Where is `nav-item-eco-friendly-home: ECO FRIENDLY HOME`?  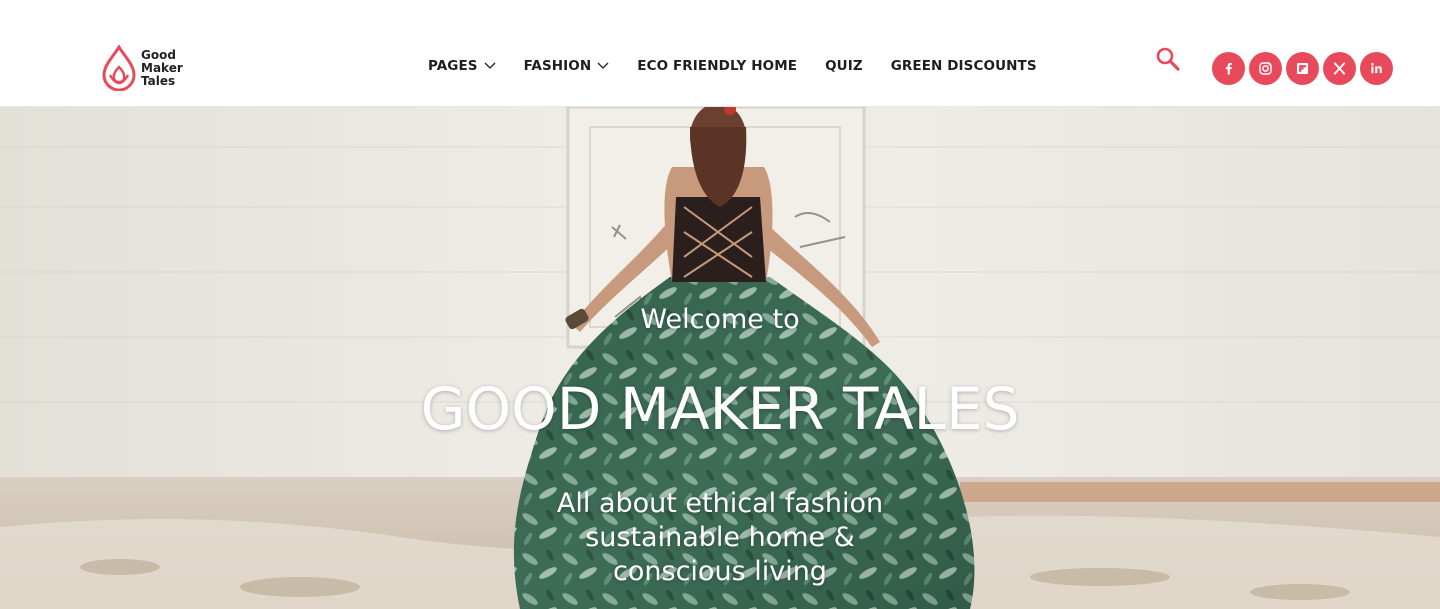
nav-item-eco-friendly-home: ECO FRIENDLY HOME is located at coordinates (717, 66).